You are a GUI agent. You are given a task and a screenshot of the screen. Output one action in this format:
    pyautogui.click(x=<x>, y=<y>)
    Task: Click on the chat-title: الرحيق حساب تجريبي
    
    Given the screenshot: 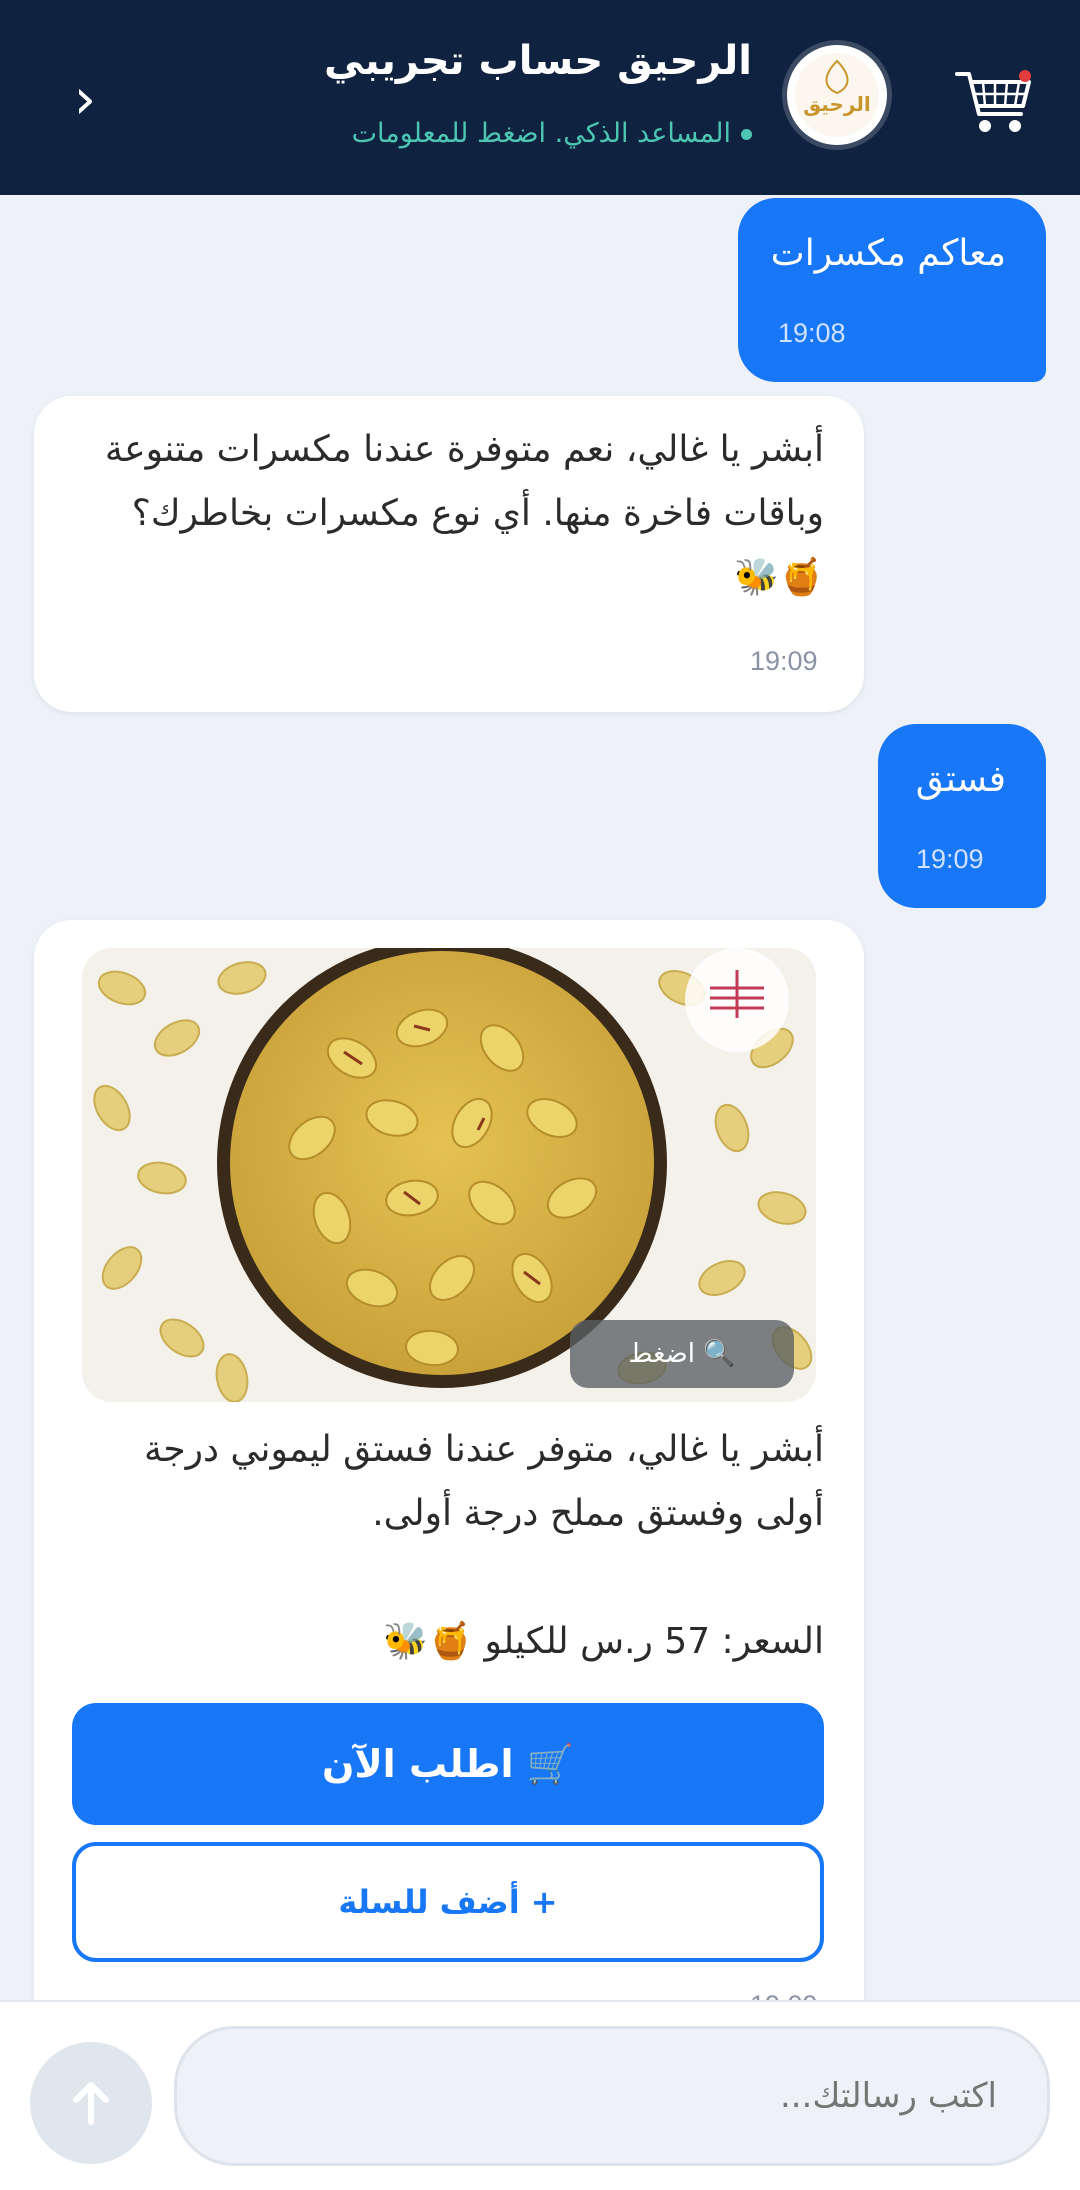 What is the action you would take?
    pyautogui.click(x=538, y=61)
    